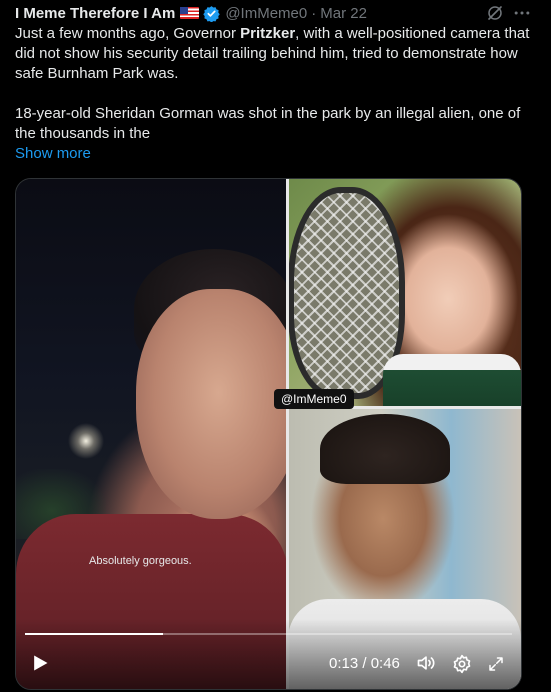  Describe the element at coordinates (268, 654) in the screenshot. I see `controls-overlay` at that location.